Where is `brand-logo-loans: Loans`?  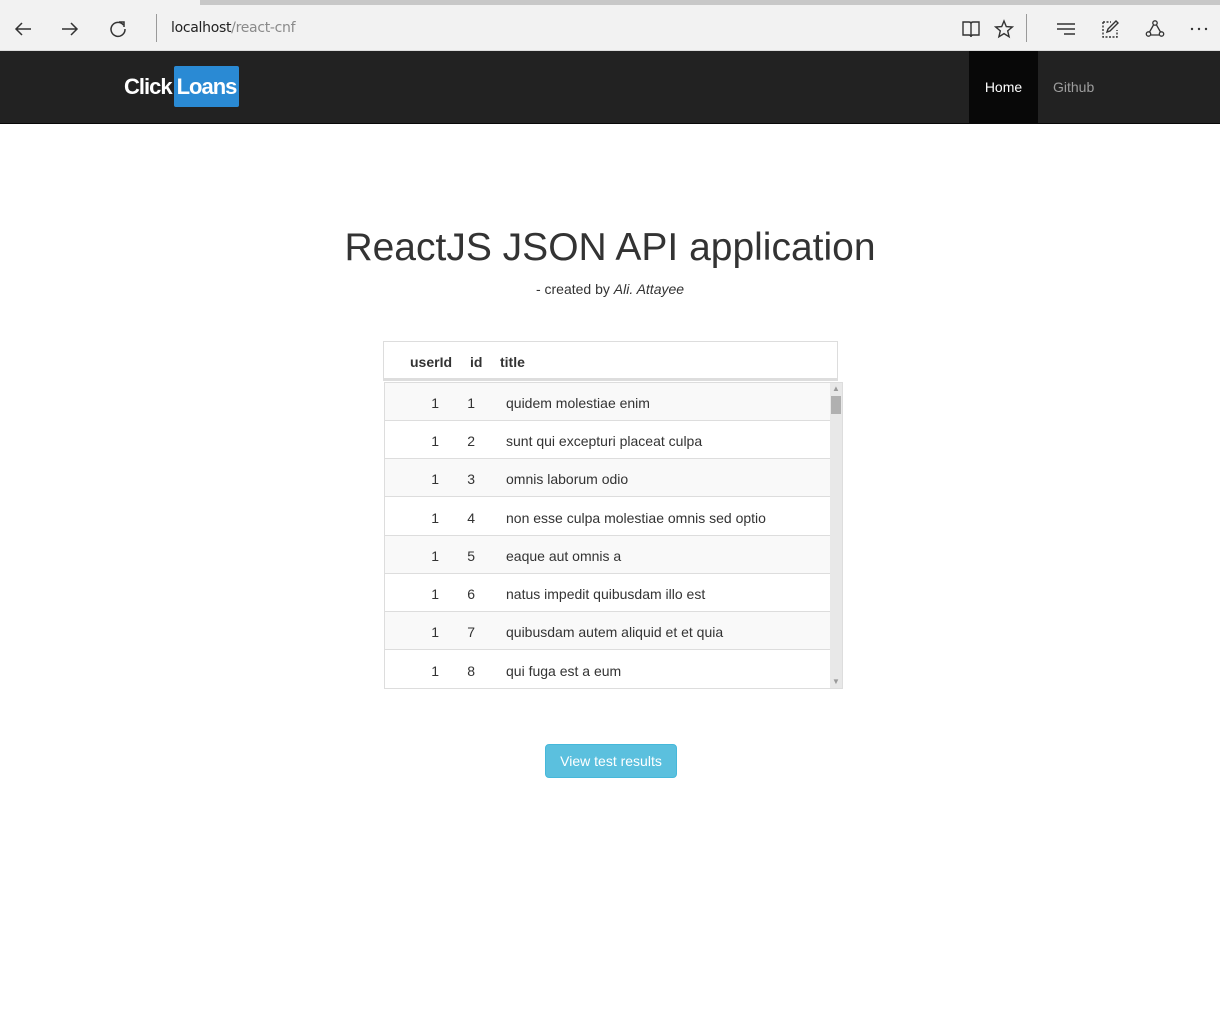 brand-logo-loans: Loans is located at coordinates (206, 86).